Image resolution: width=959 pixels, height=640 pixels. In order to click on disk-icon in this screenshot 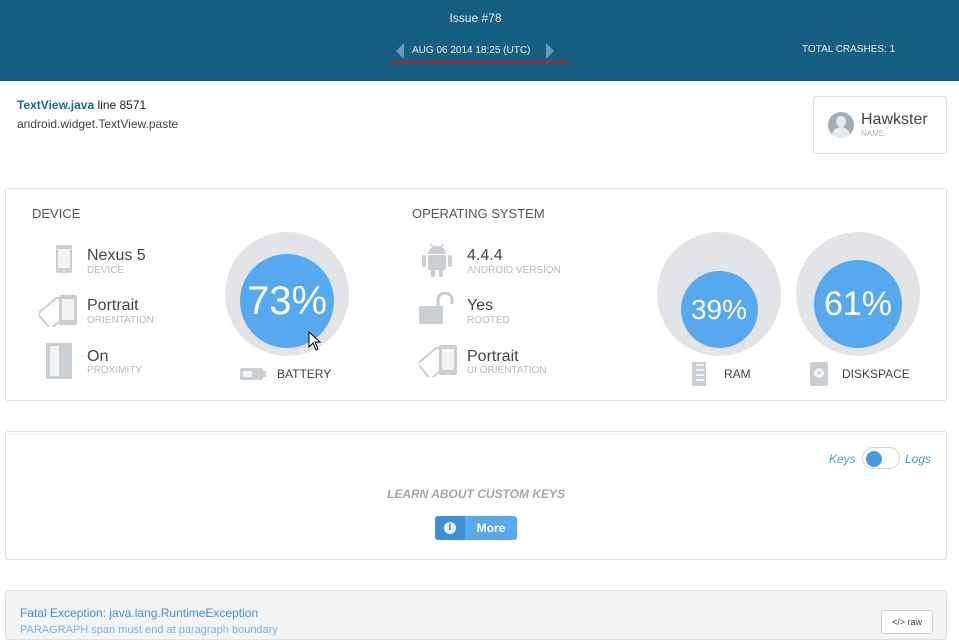, I will do `click(819, 374)`.